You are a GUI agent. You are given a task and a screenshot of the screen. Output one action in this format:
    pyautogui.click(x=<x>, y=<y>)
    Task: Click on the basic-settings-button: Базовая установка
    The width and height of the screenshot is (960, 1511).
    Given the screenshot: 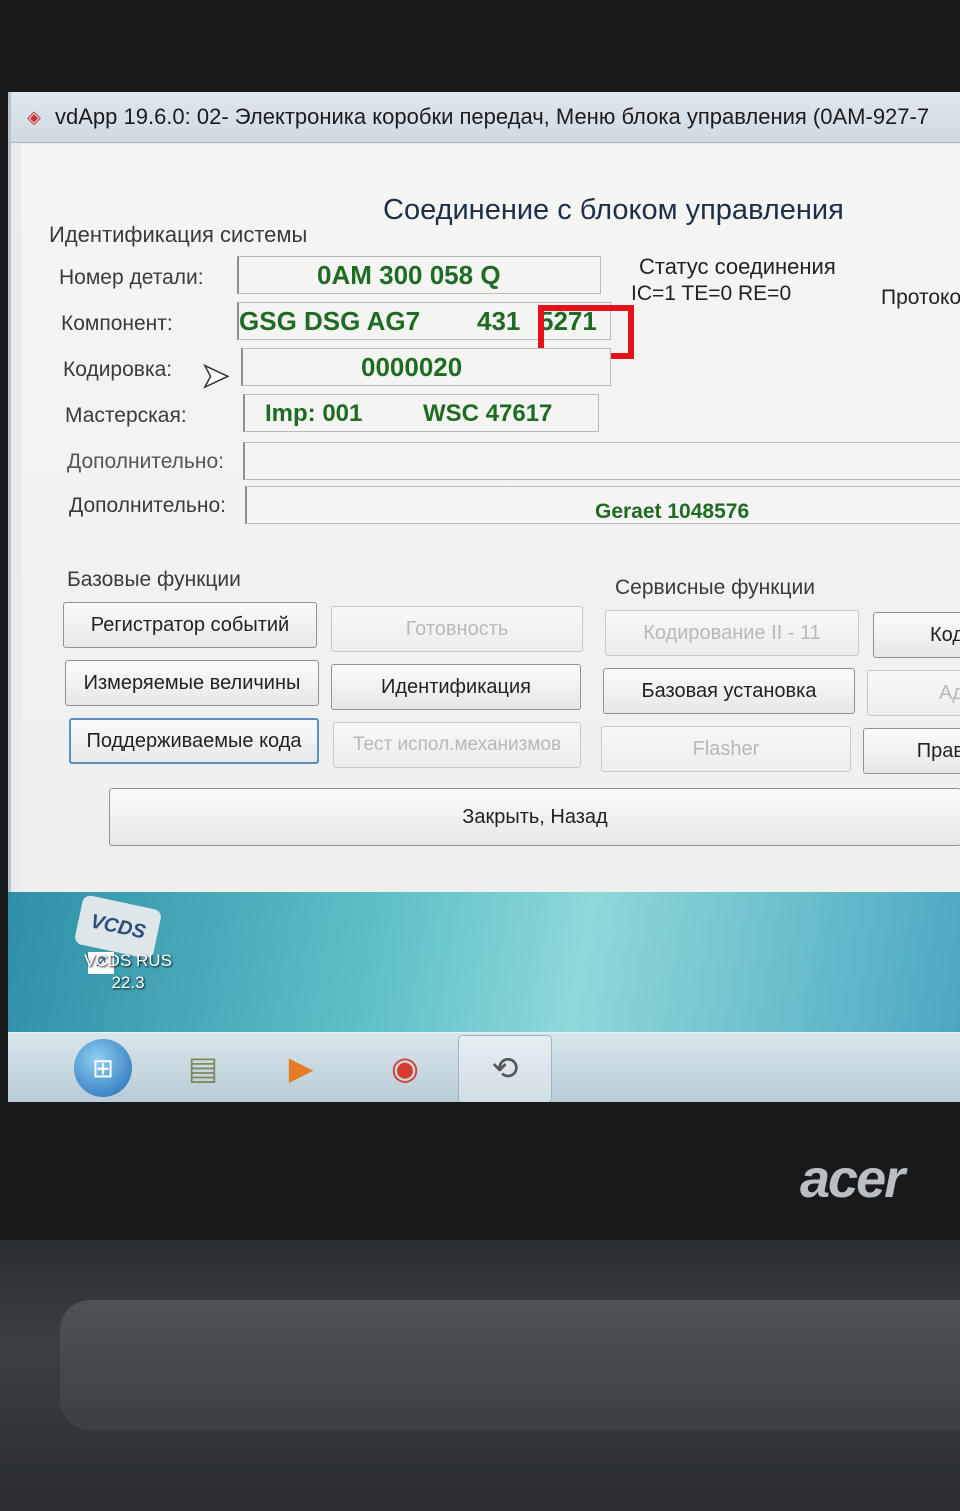 What is the action you would take?
    pyautogui.click(x=729, y=691)
    